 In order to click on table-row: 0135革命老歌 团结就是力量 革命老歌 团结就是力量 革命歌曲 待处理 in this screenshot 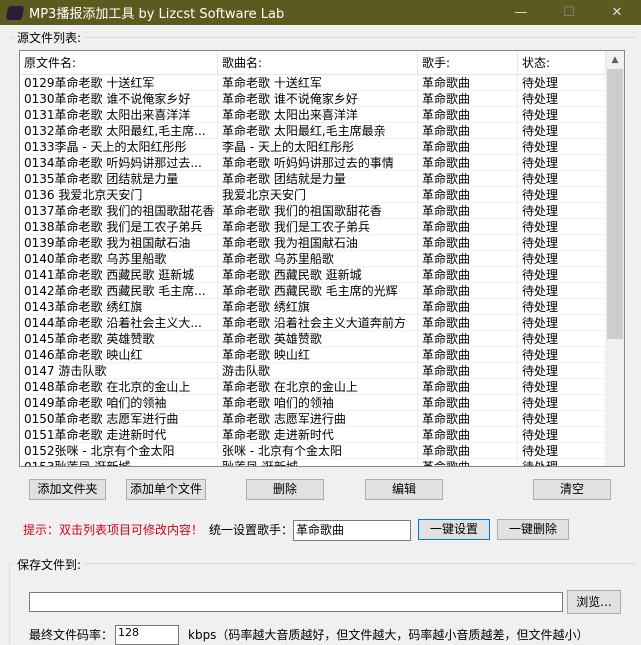, I will do `click(313, 179)`.